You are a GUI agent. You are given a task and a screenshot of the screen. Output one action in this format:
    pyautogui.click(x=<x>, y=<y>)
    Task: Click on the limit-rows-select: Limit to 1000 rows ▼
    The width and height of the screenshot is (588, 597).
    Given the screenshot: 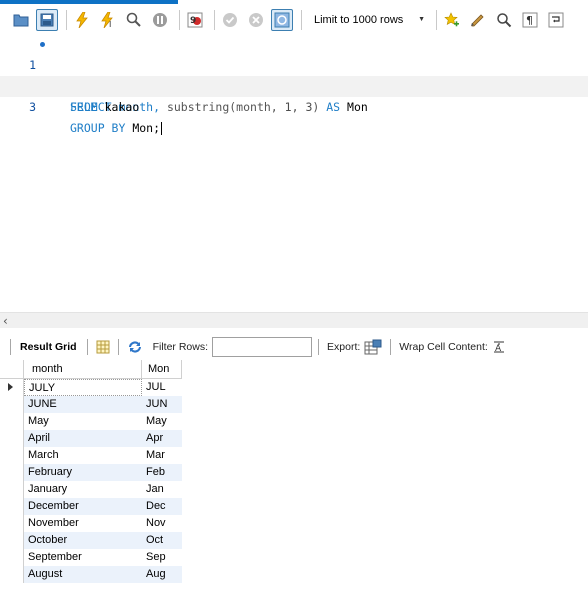 What is the action you would take?
    pyautogui.click(x=369, y=19)
    